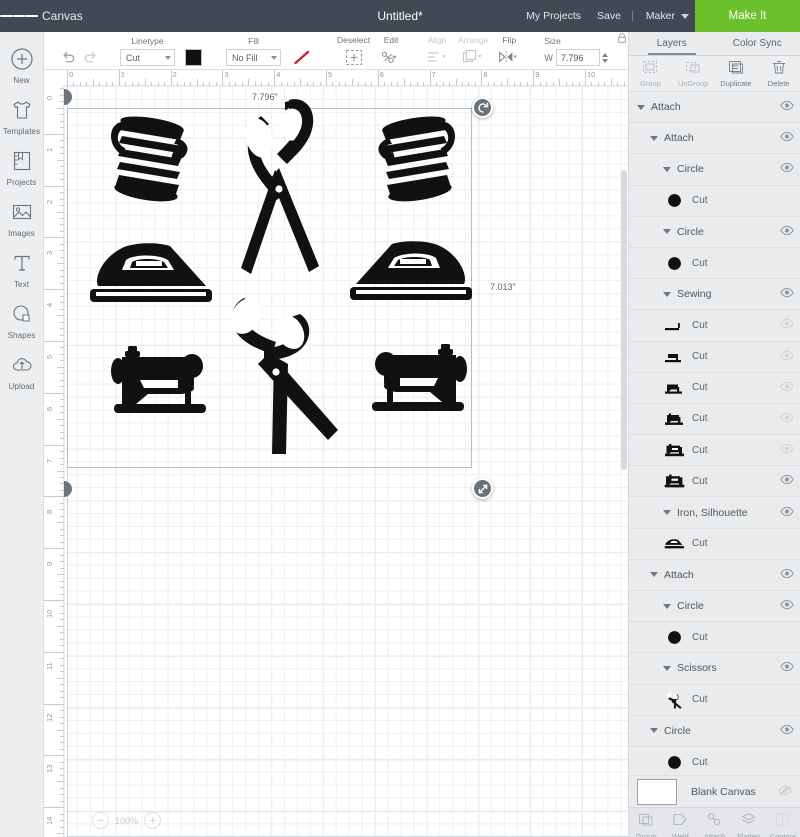 Image resolution: width=800 pixels, height=837 pixels. What do you see at coordinates (411, 271) in the screenshot?
I see `artwork-iron-right` at bounding box center [411, 271].